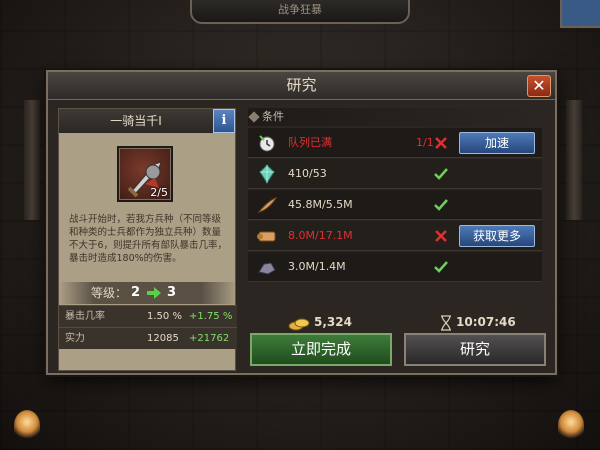  Describe the element at coordinates (475, 349) in the screenshot. I see `research-button: 研究` at that location.